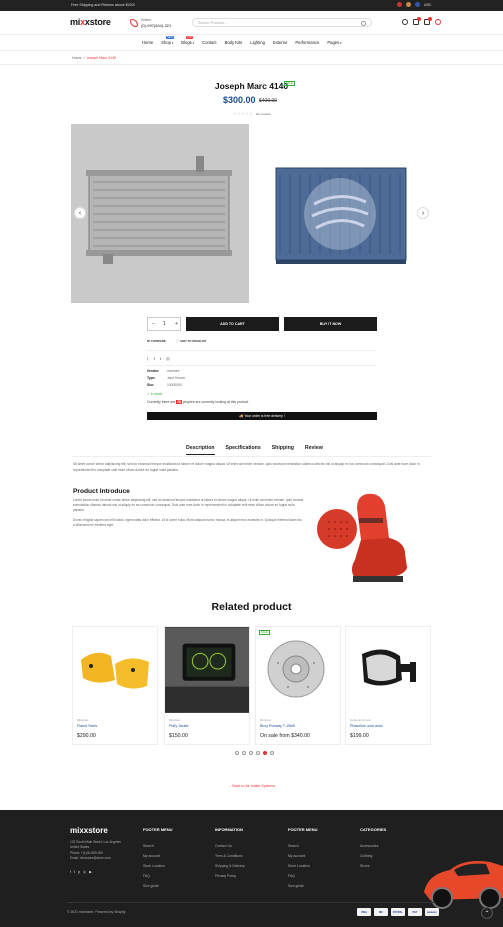 This screenshot has width=503, height=927. What do you see at coordinates (90, 22) in the screenshot?
I see `logo: mixxstore` at bounding box center [90, 22].